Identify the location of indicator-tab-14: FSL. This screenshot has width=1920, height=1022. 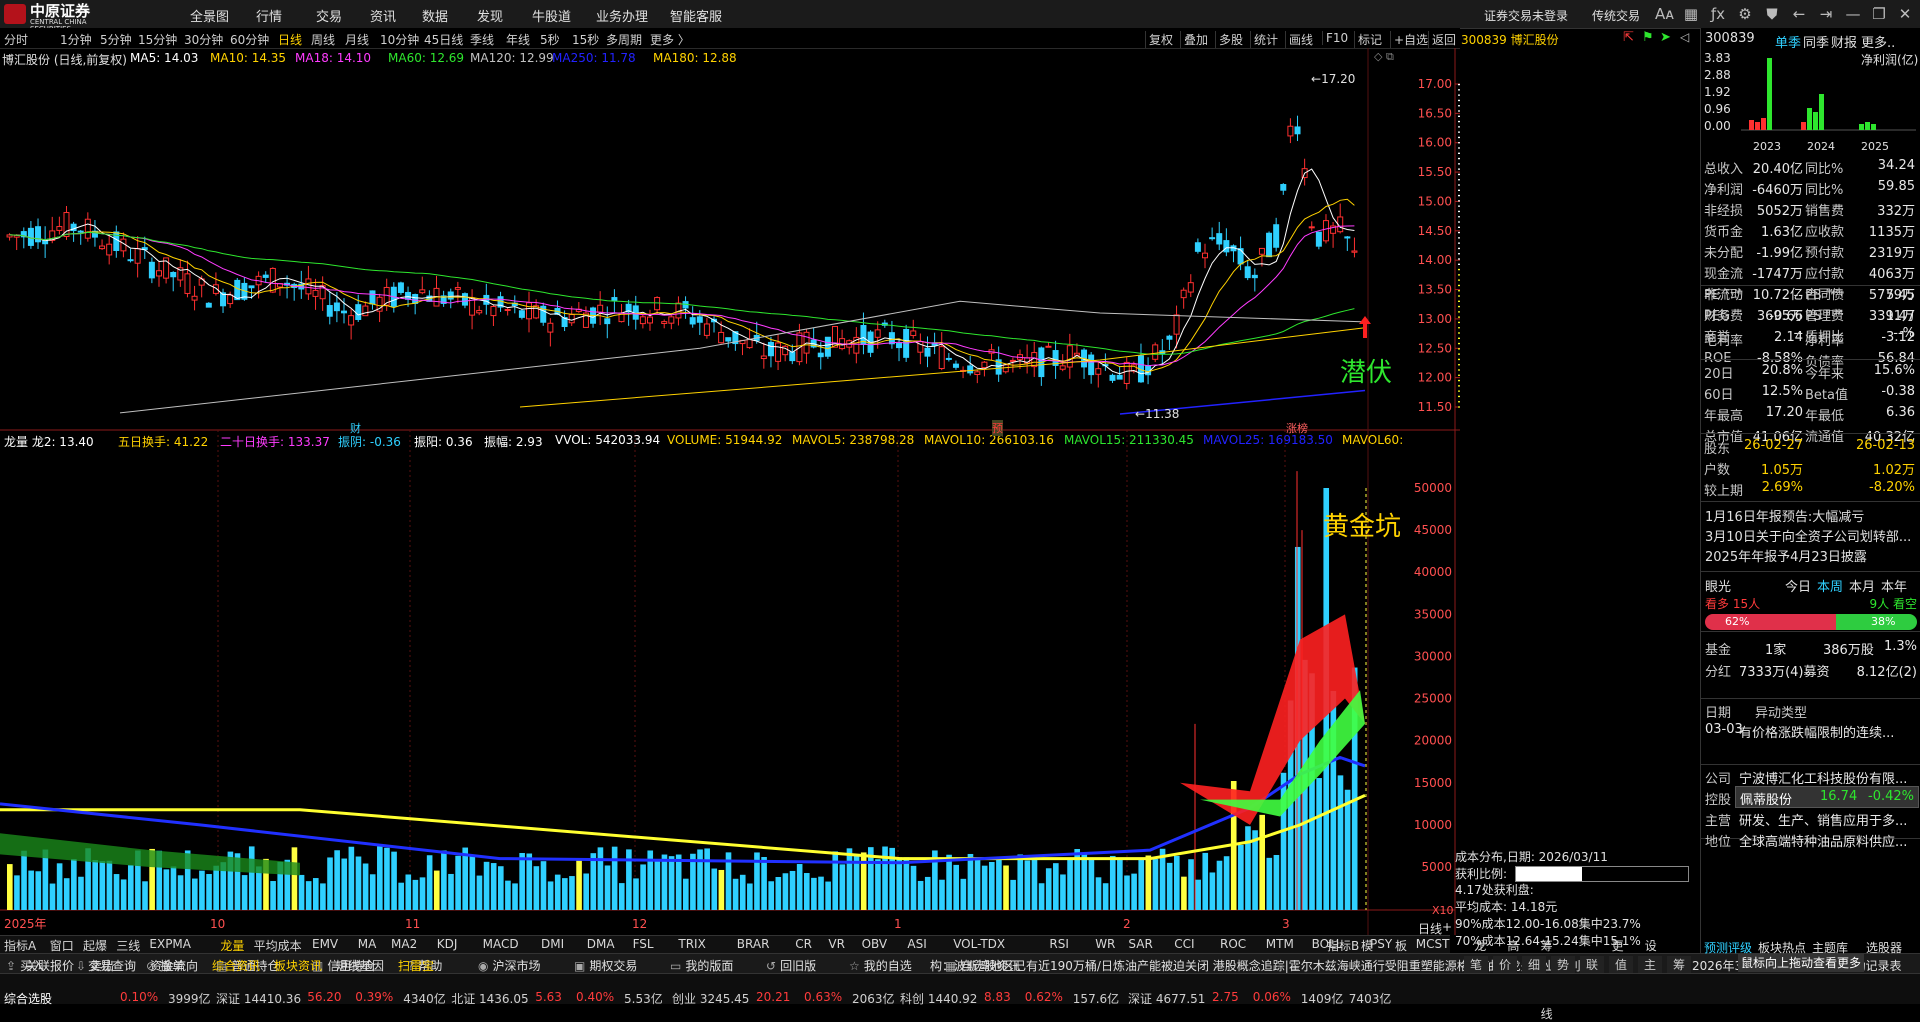
(643, 944).